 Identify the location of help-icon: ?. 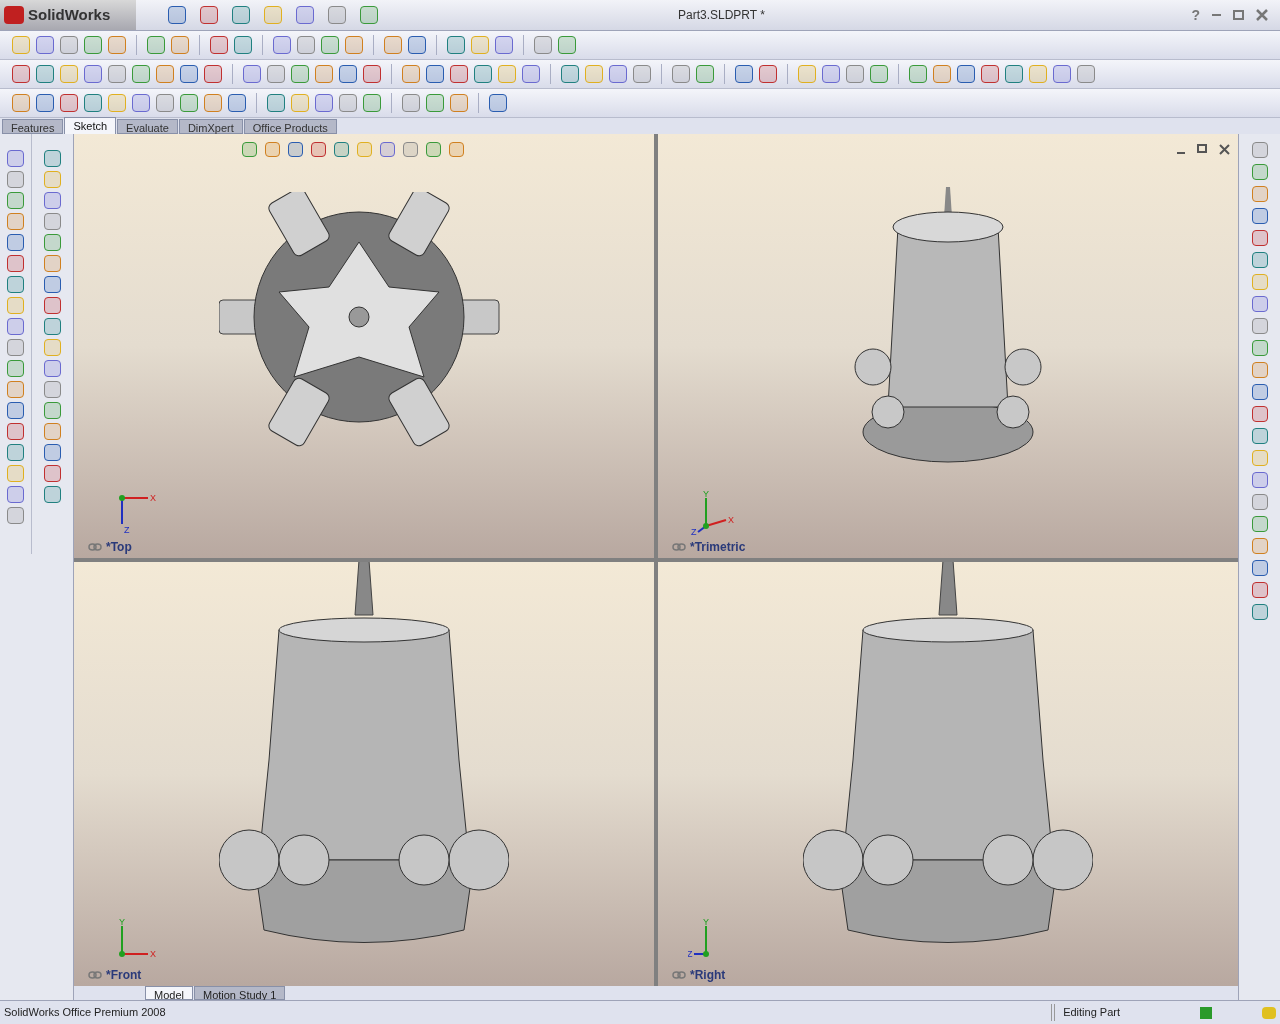
(1195, 15).